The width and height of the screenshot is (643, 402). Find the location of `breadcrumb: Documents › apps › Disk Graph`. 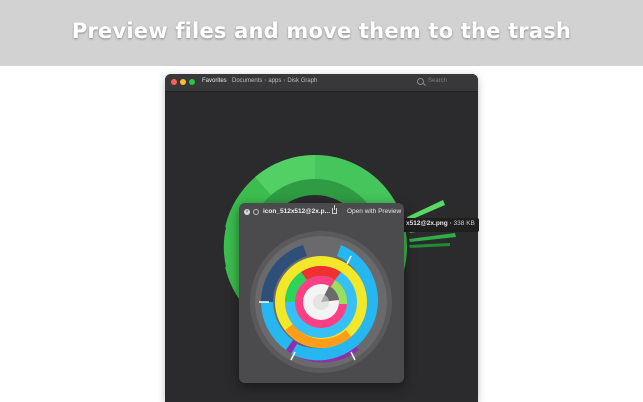

breadcrumb: Documents › apps › Disk Graph is located at coordinates (274, 81).